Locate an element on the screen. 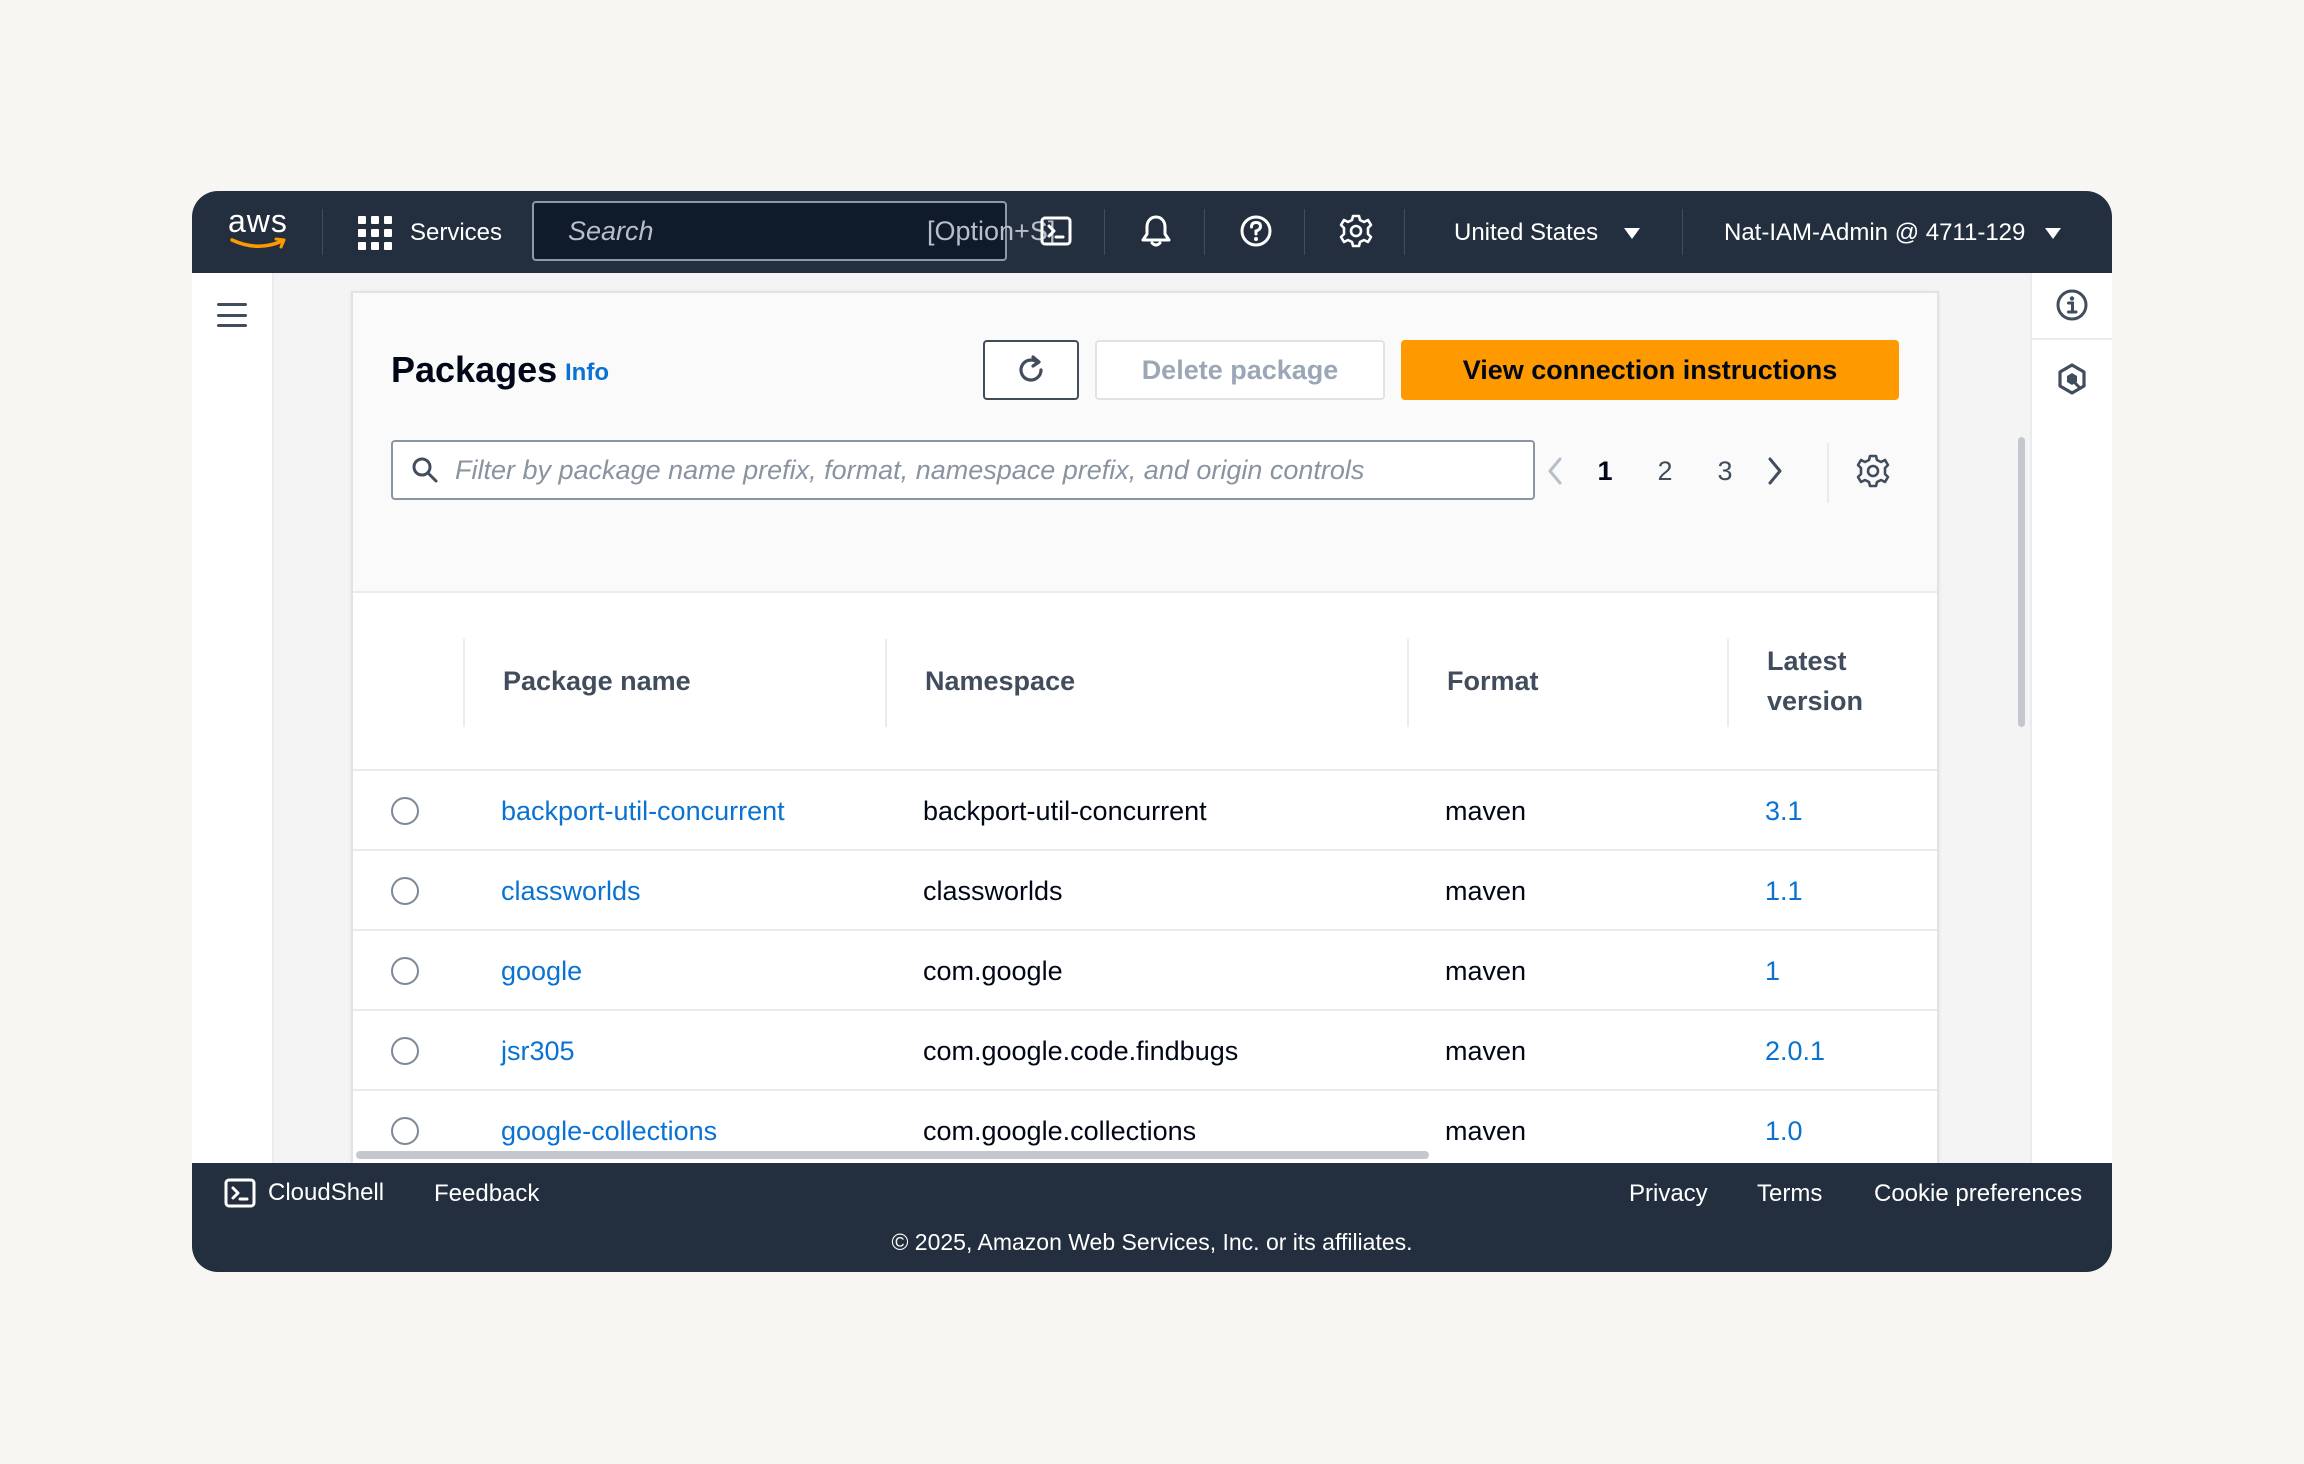 This screenshot has height=1464, width=2304. package-name-link: google-collections is located at coordinates (609, 1131).